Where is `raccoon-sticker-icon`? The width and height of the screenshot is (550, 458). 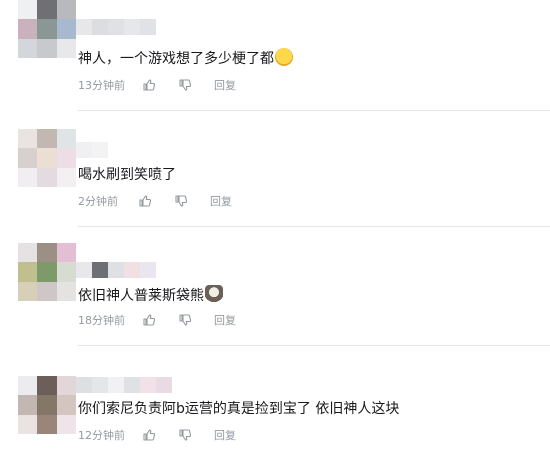 raccoon-sticker-icon is located at coordinates (214, 294).